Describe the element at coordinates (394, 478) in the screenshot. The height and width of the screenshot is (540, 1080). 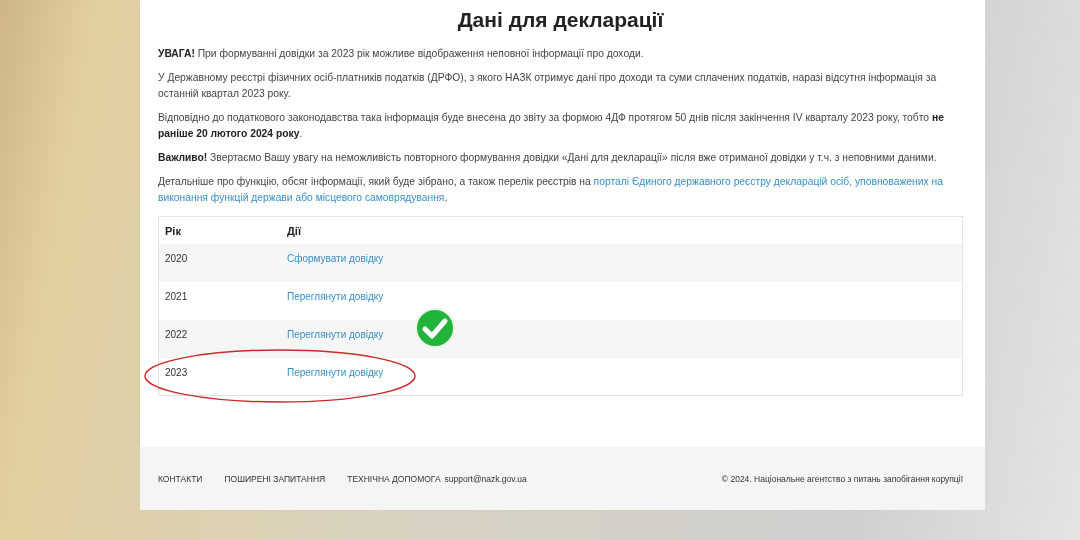
I see `footer-link: ТЕХНІЧНА ДОПОМОГА` at that location.